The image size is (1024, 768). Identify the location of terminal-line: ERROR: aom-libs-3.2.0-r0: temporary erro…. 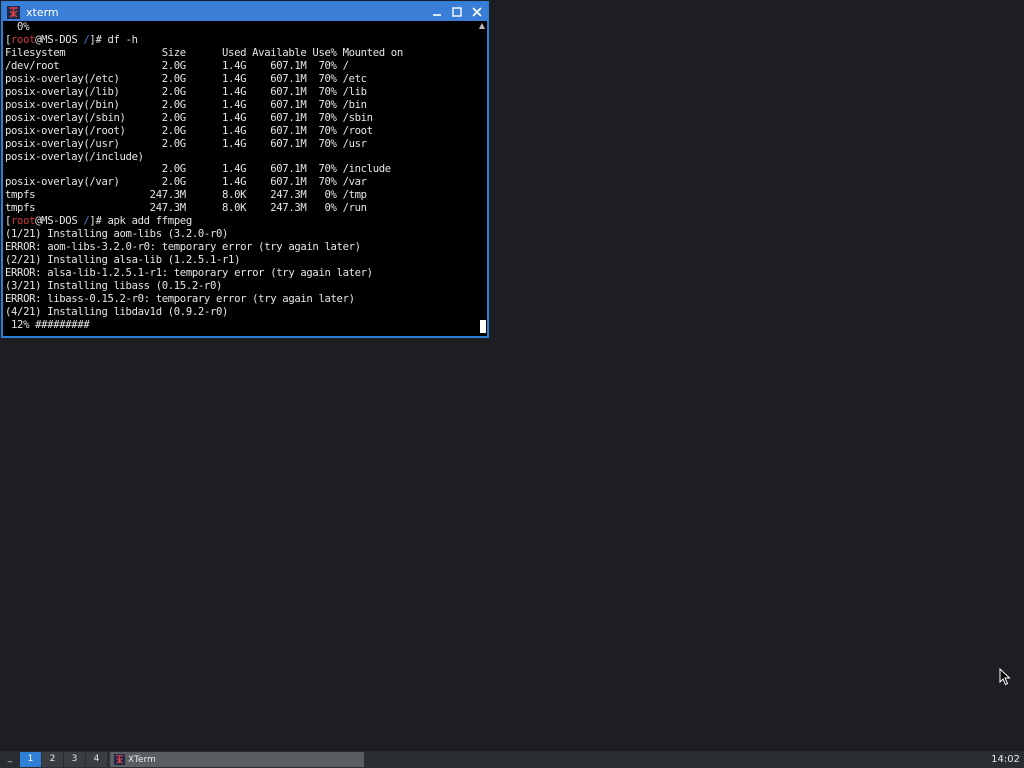
(183, 247).